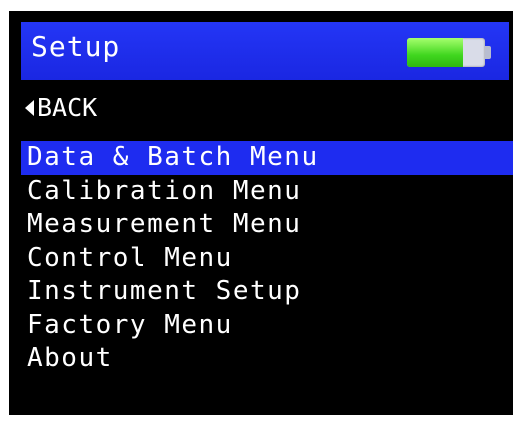  What do you see at coordinates (29, 108) in the screenshot?
I see `triangle-left-icon` at bounding box center [29, 108].